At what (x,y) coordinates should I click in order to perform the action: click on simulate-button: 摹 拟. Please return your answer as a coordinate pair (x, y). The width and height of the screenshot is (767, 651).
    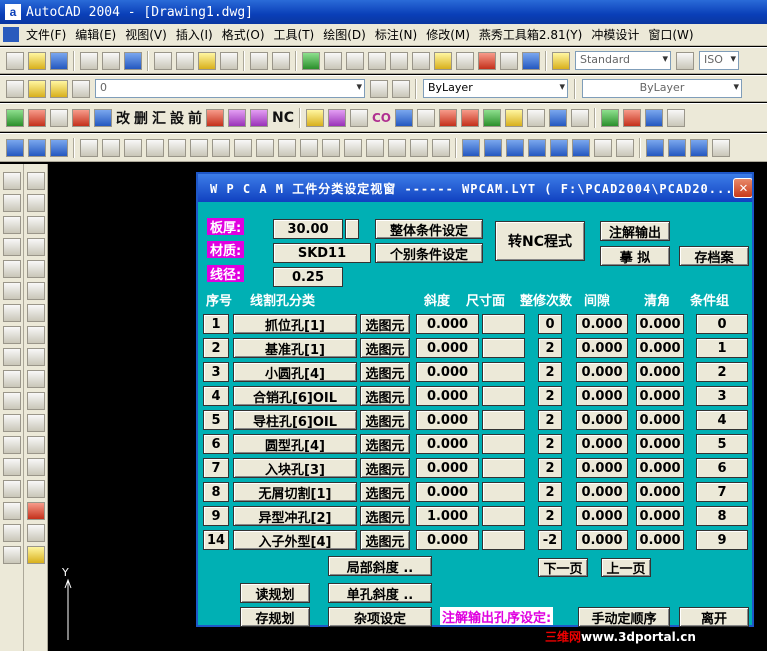
    Looking at the image, I should click on (635, 256).